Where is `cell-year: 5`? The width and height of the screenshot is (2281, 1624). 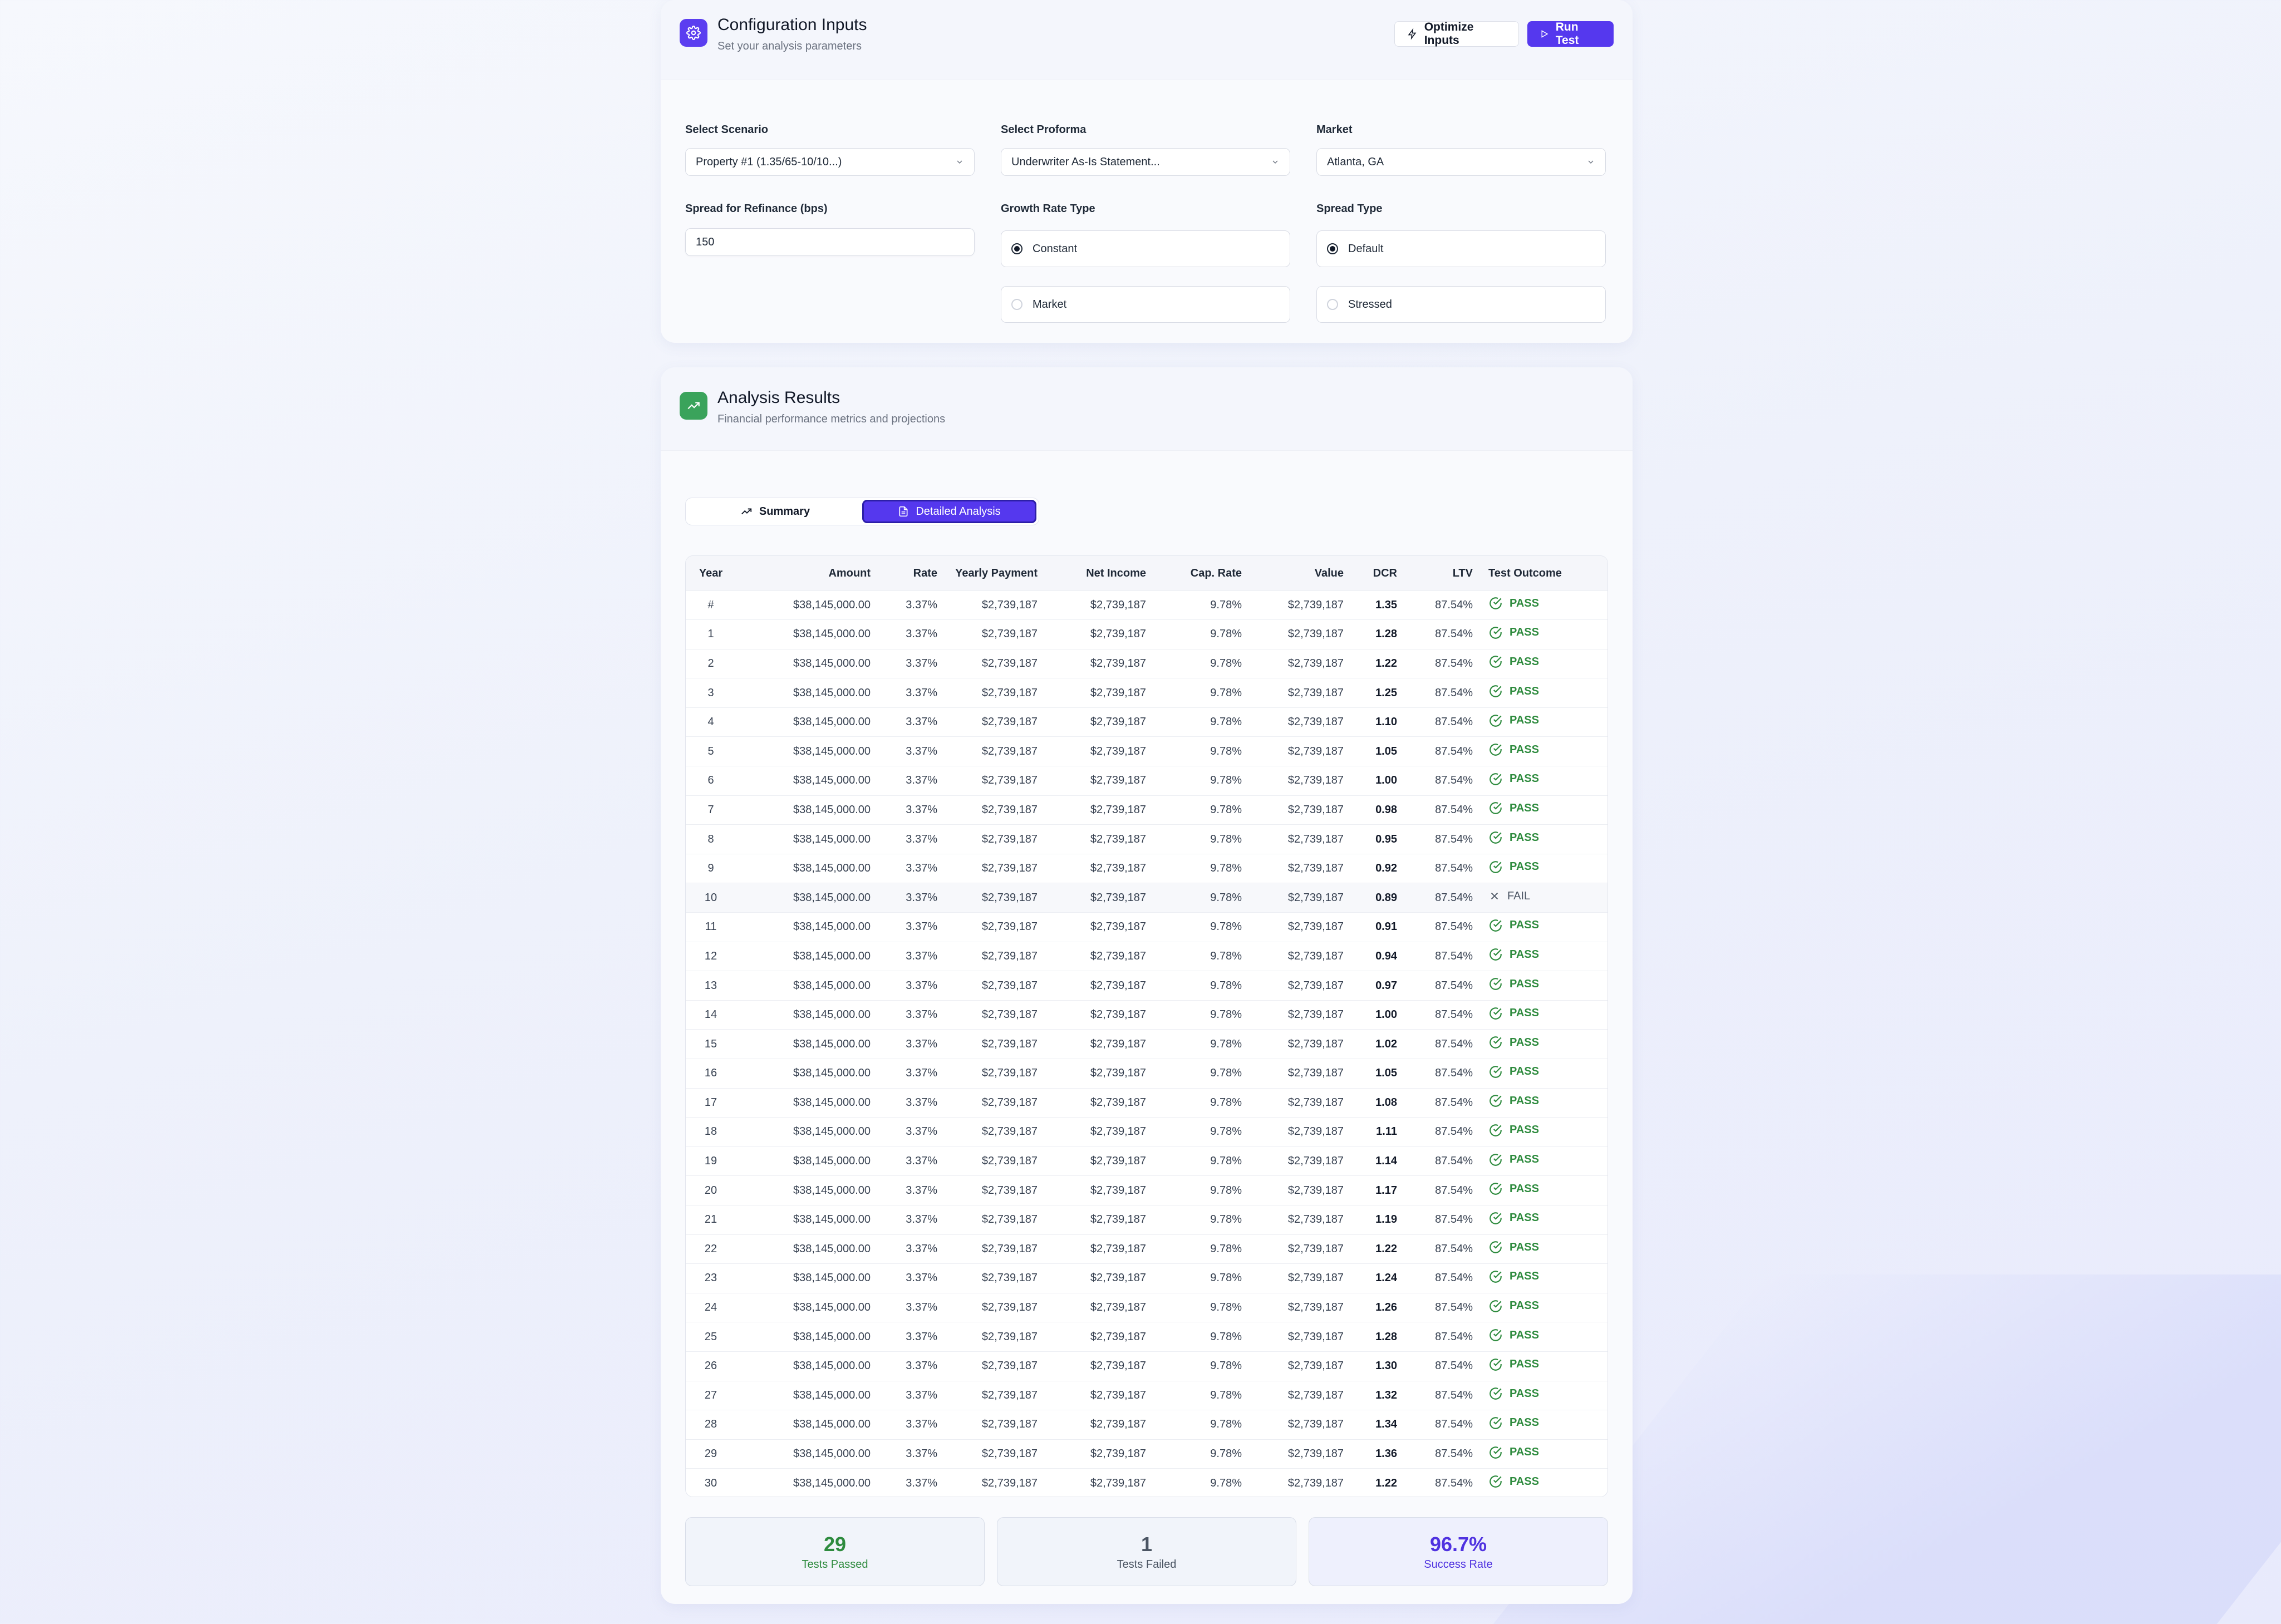
cell-year: 5 is located at coordinates (711, 751).